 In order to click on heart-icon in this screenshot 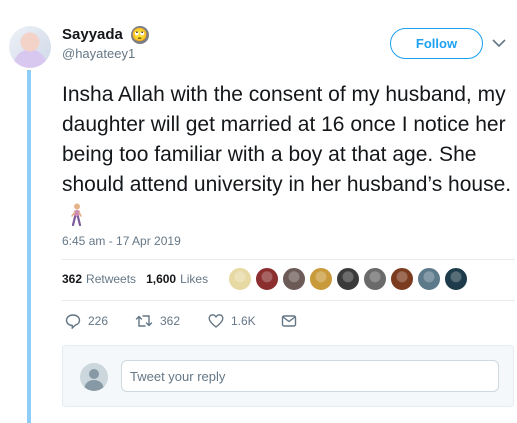, I will do `click(216, 321)`.